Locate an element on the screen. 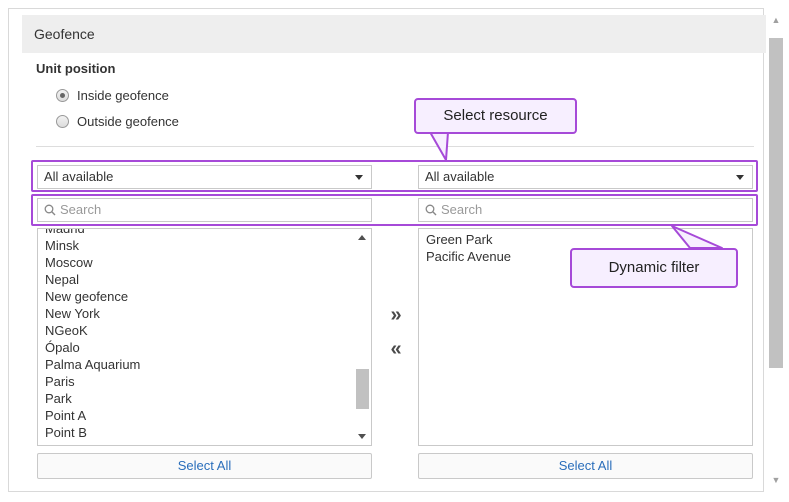  right-search-input: Search is located at coordinates (585, 210).